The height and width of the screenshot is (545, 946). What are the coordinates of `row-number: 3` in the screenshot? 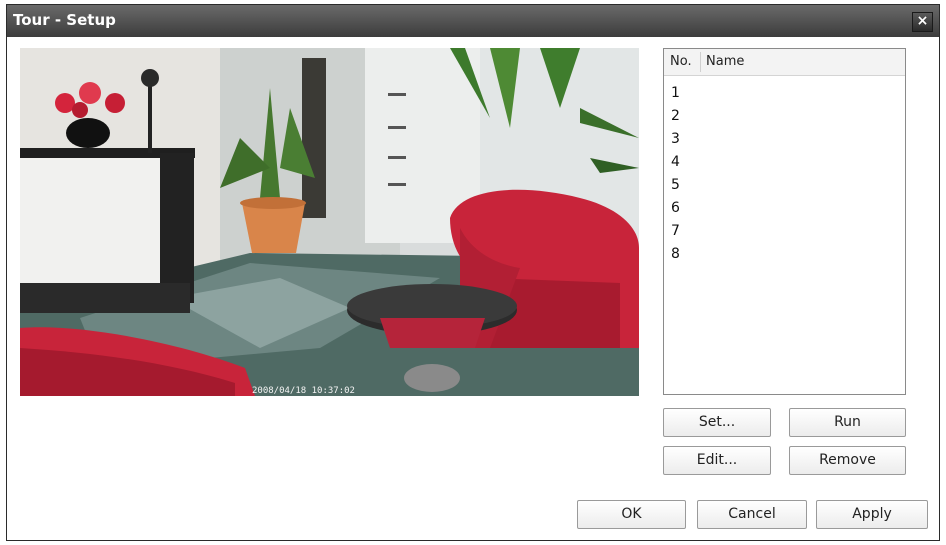 It's located at (675, 139).